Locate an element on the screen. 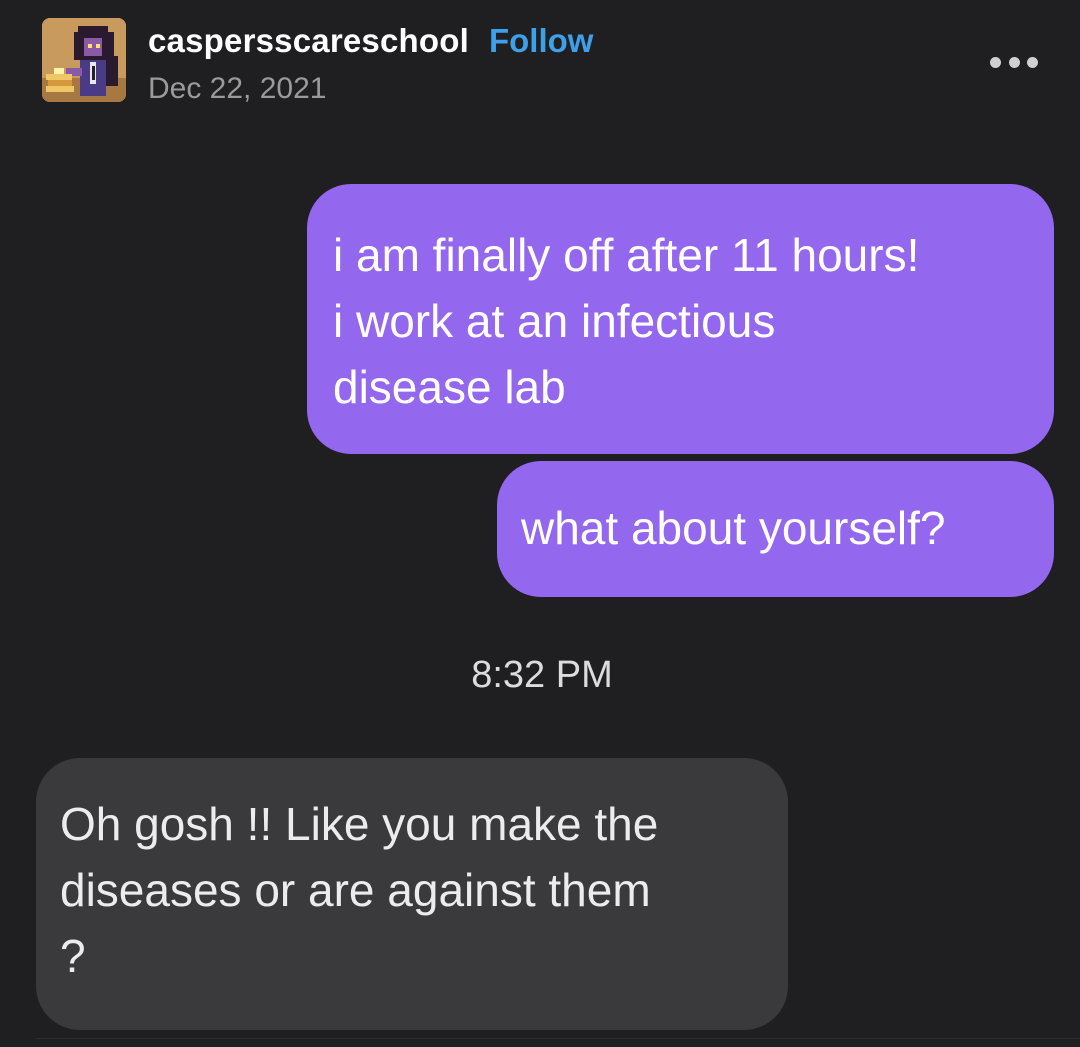 The image size is (1080, 1047). post-header: caspersscareschool Follow Dec 22, 2021 is located at coordinates (542, 63).